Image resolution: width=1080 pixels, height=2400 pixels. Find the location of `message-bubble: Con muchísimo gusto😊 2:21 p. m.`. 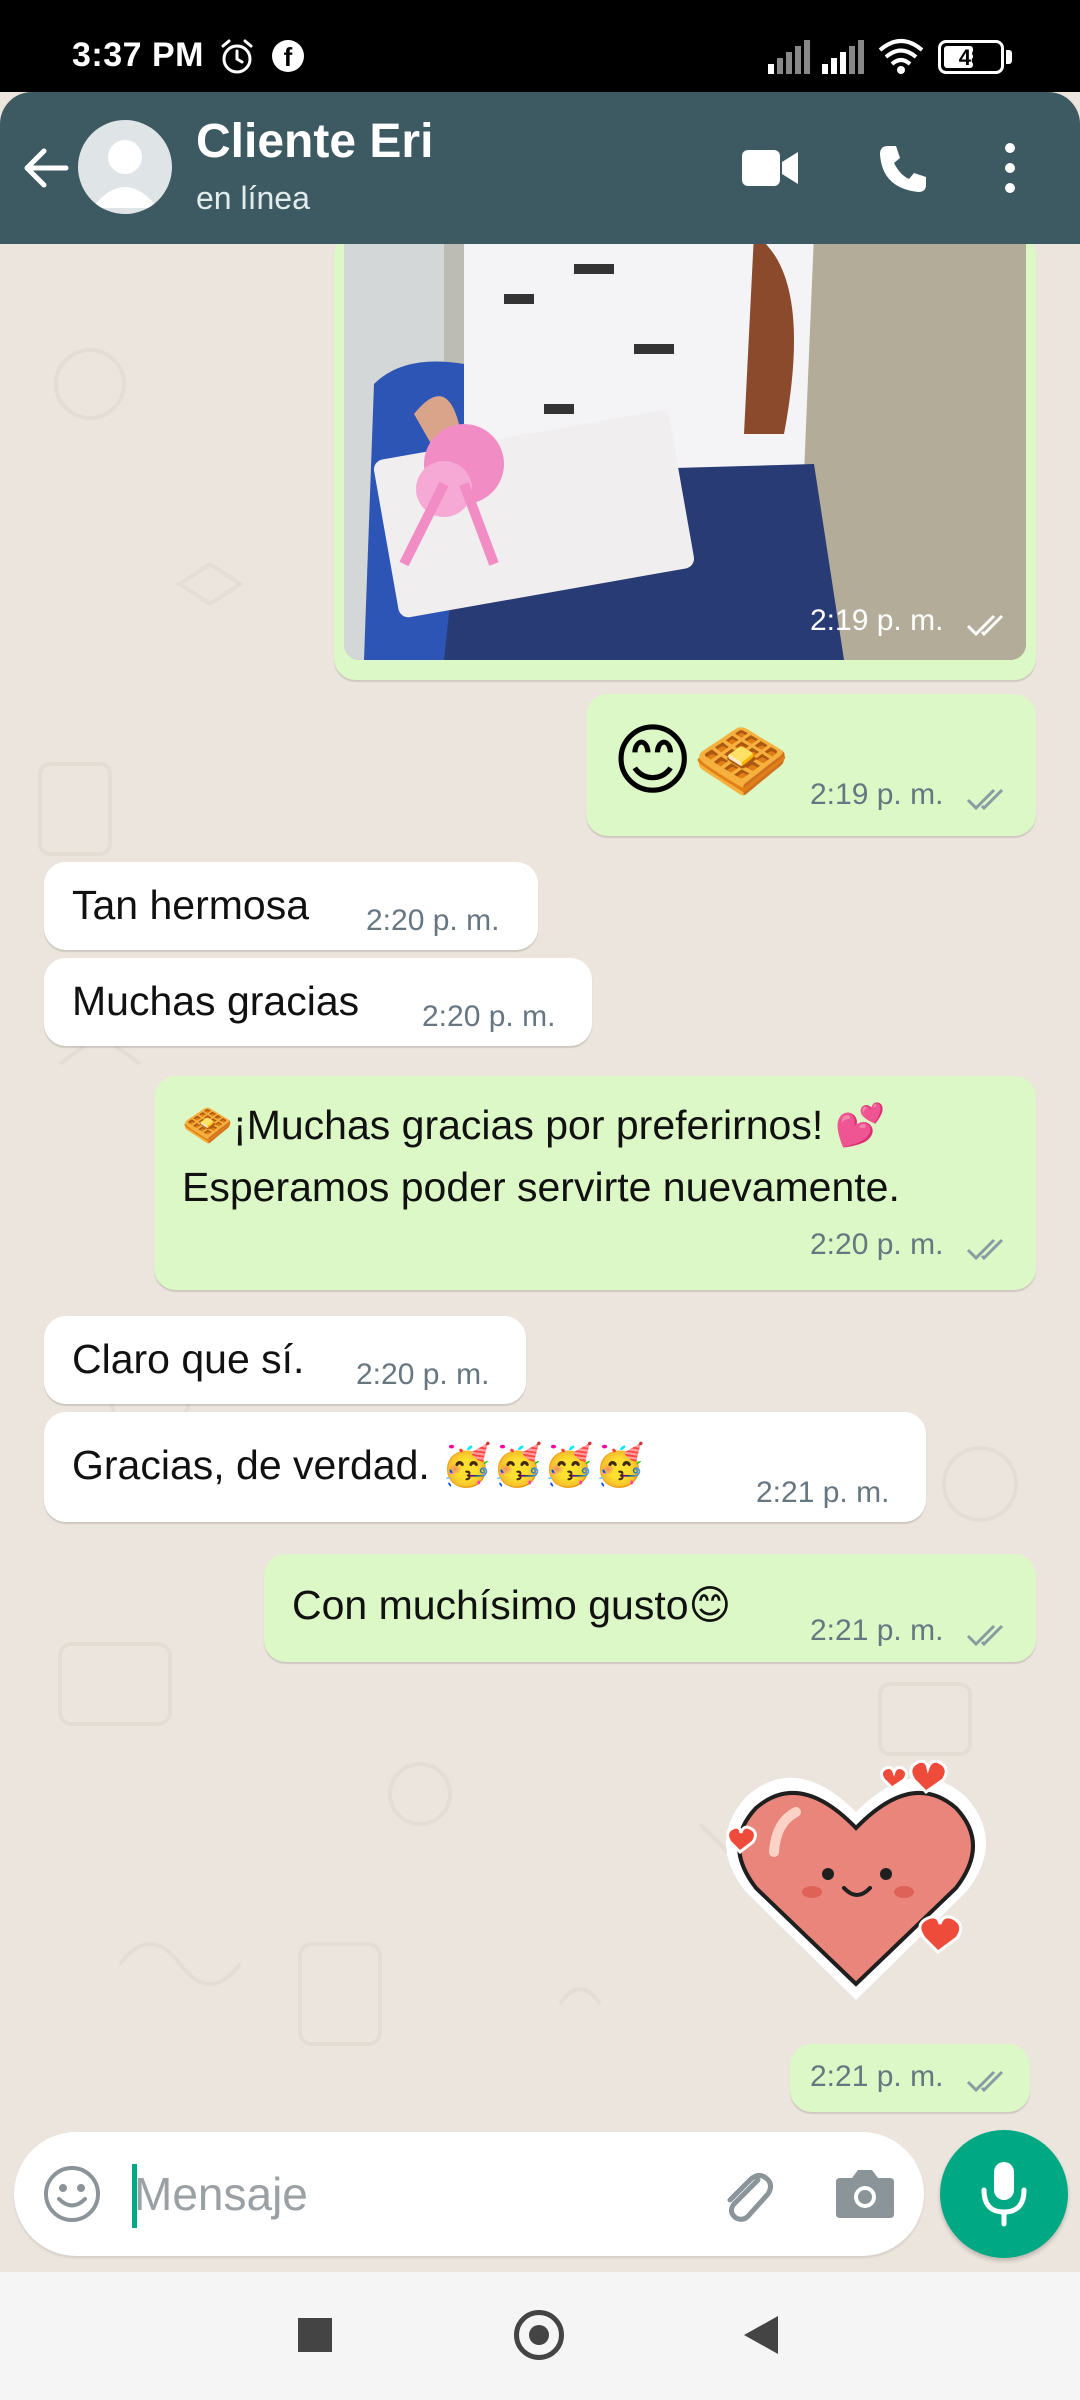

message-bubble: Con muchísimo gusto😊 2:21 p. m. is located at coordinates (650, 1608).